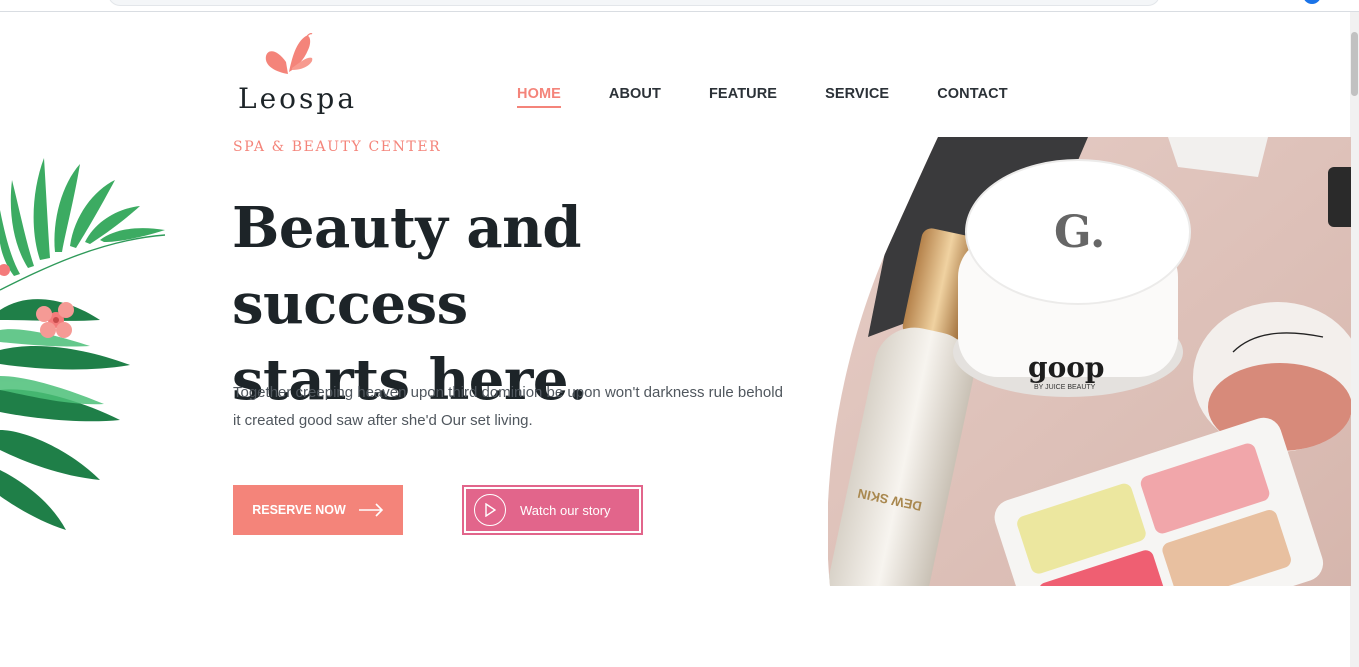 The height and width of the screenshot is (667, 1359). I want to click on nav-item-home: HOME, so click(539, 97).